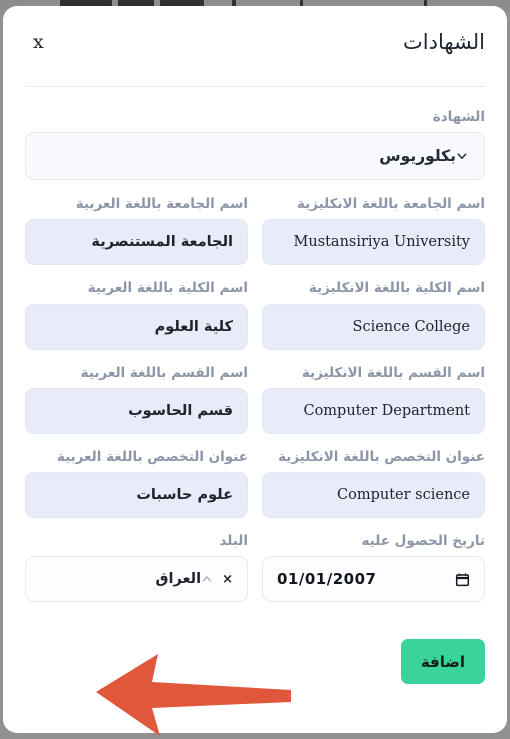  Describe the element at coordinates (373, 326) in the screenshot. I see `college-name-english-input` at that location.